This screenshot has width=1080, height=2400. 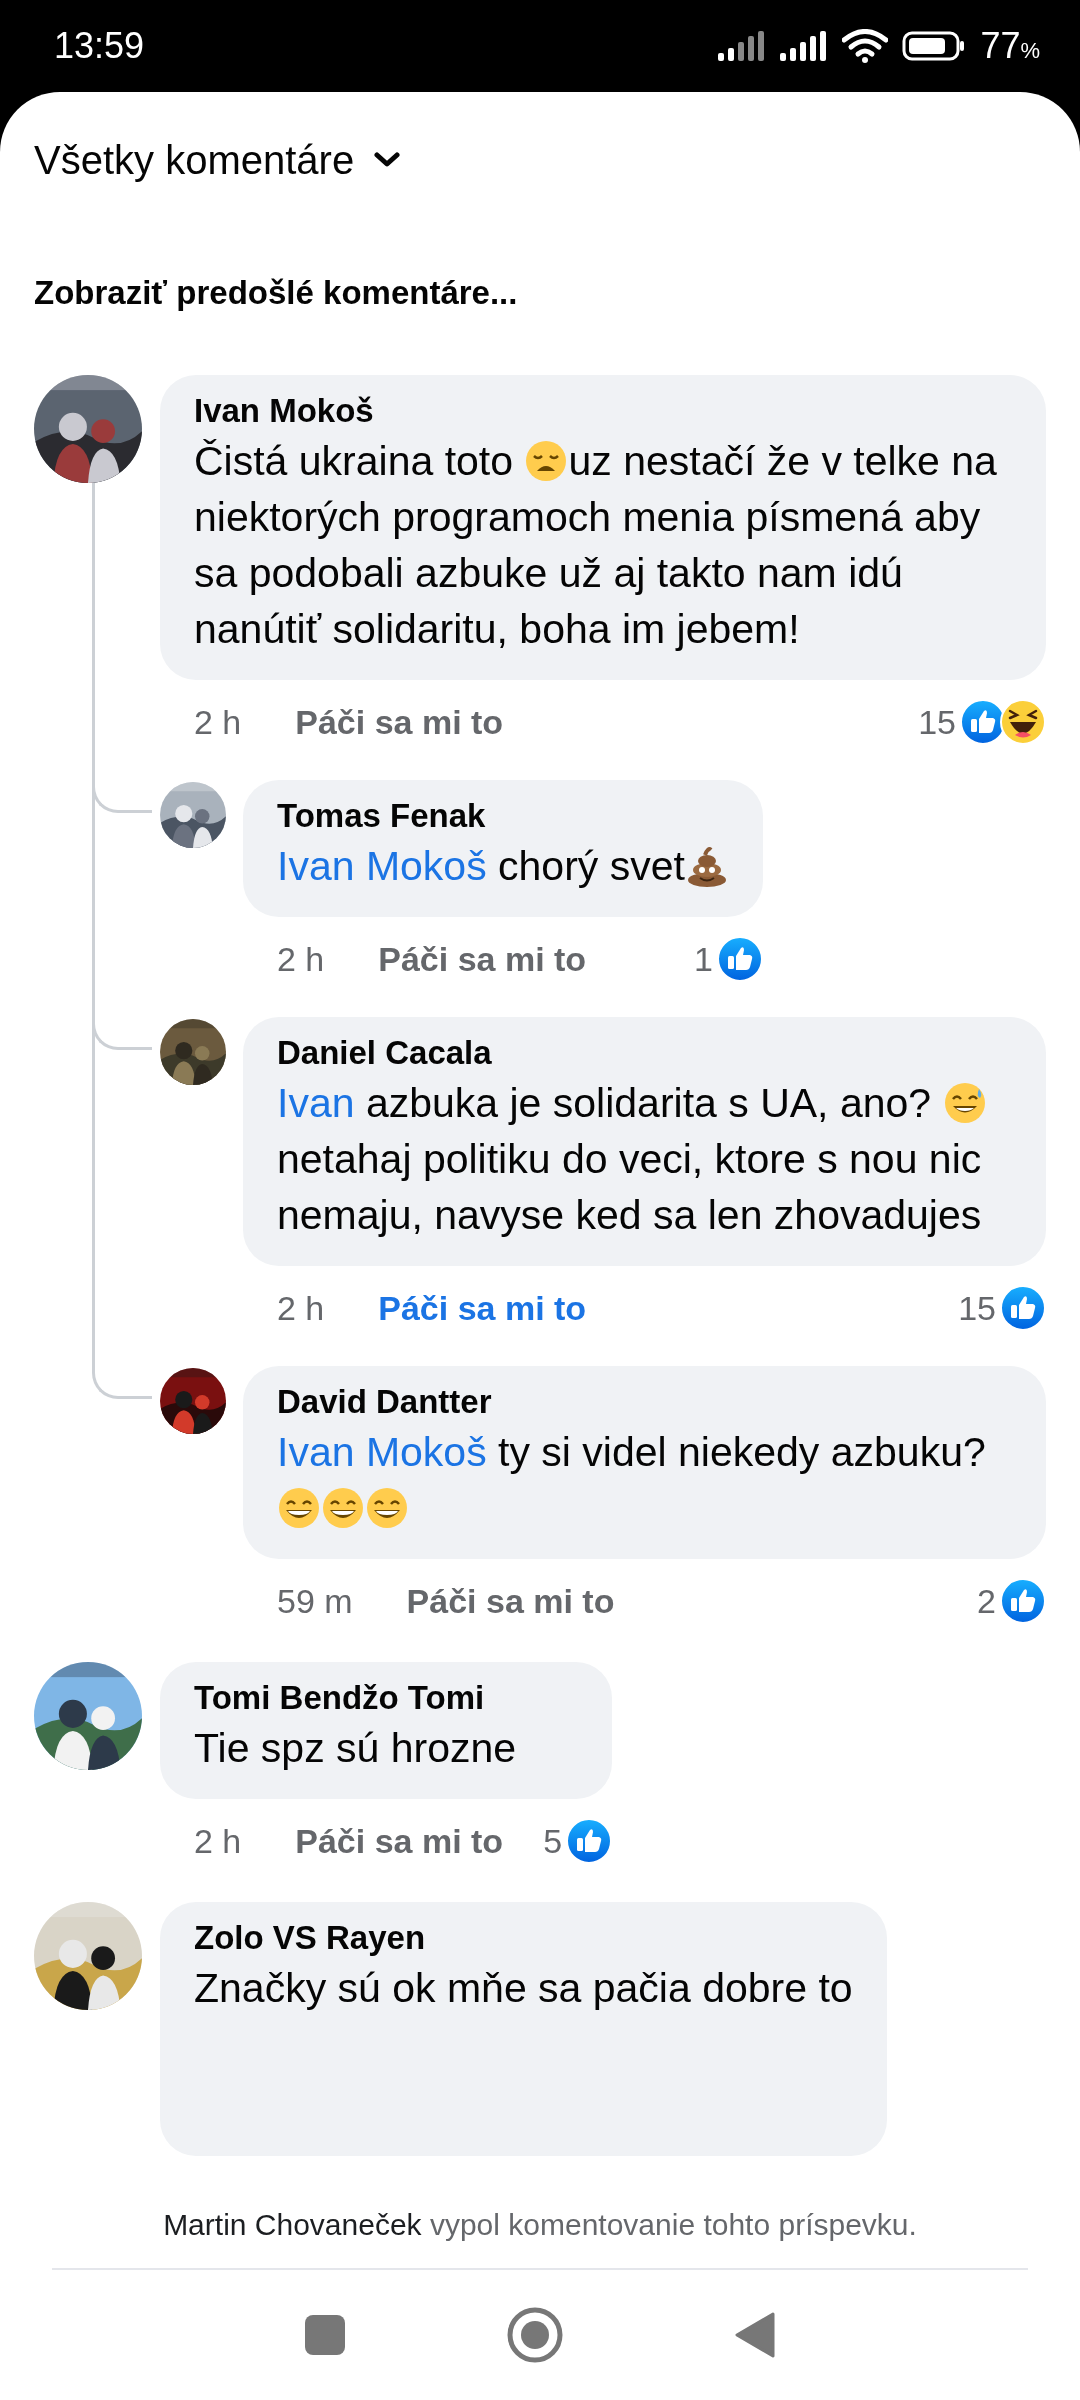 What do you see at coordinates (964, 1103) in the screenshot?
I see `sweat-smile-emoji-icon` at bounding box center [964, 1103].